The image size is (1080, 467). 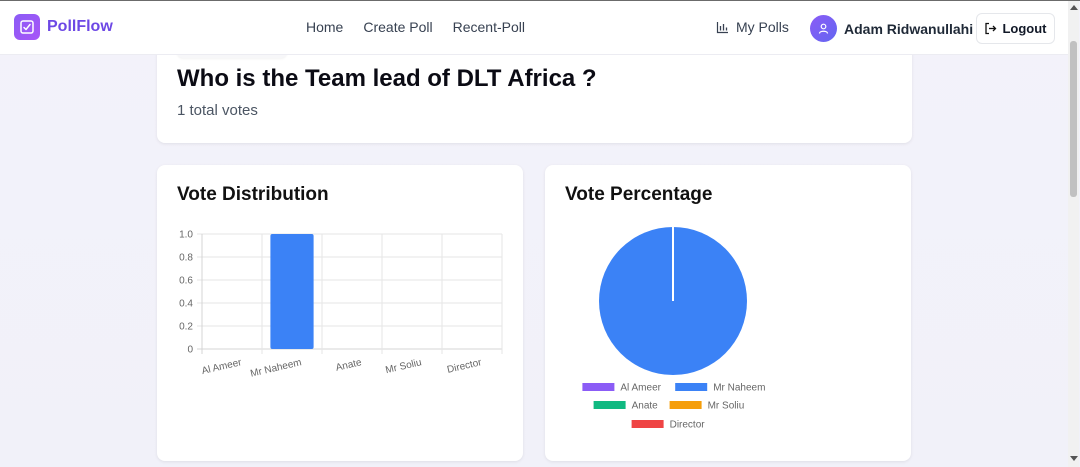 I want to click on x-tick-label: Mr Naheem, so click(x=275, y=368).